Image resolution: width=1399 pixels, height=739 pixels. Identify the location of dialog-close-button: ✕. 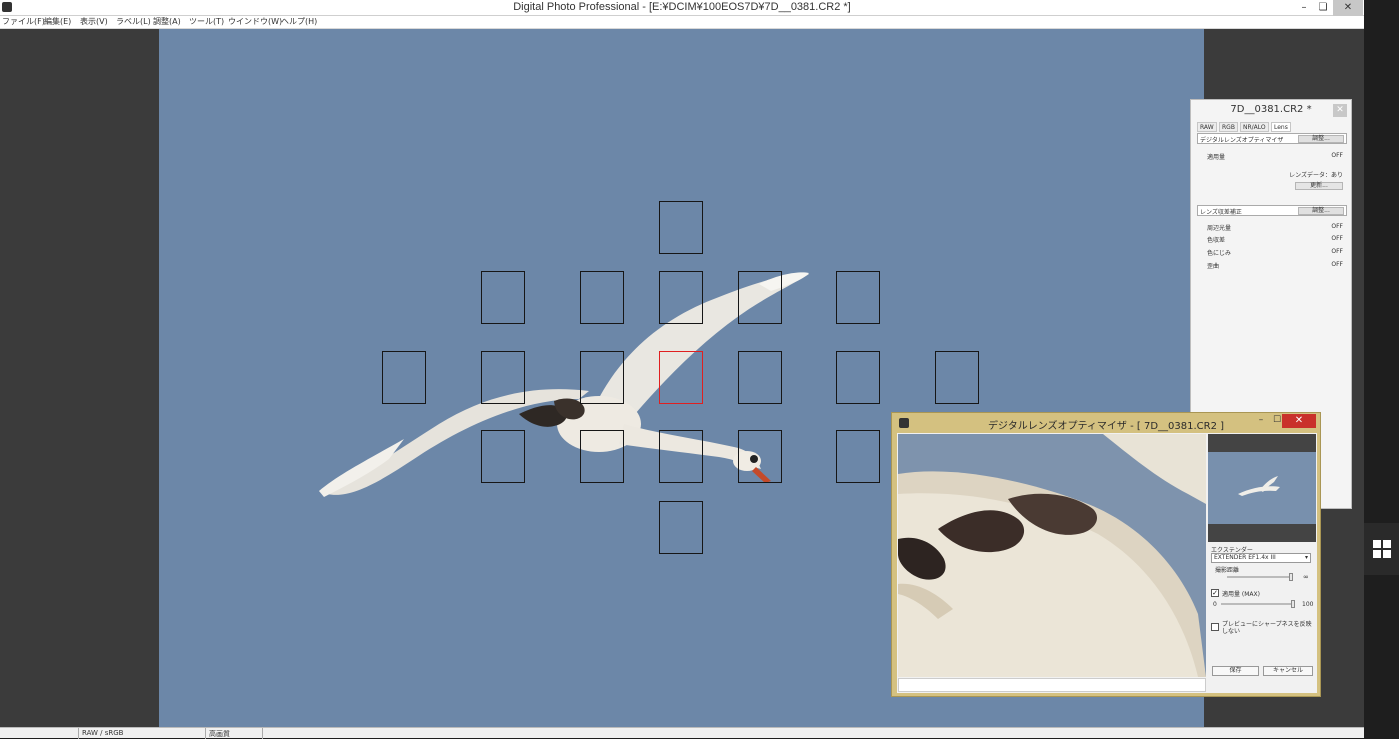
(1299, 421).